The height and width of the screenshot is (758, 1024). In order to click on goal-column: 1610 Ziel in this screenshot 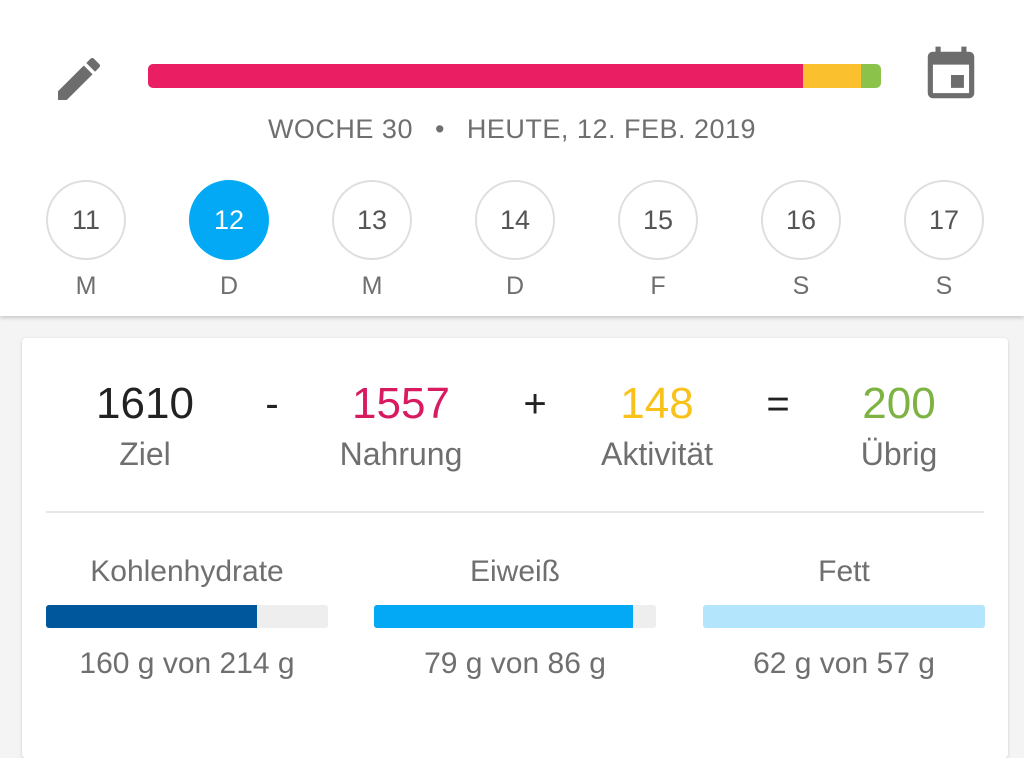, I will do `click(145, 426)`.